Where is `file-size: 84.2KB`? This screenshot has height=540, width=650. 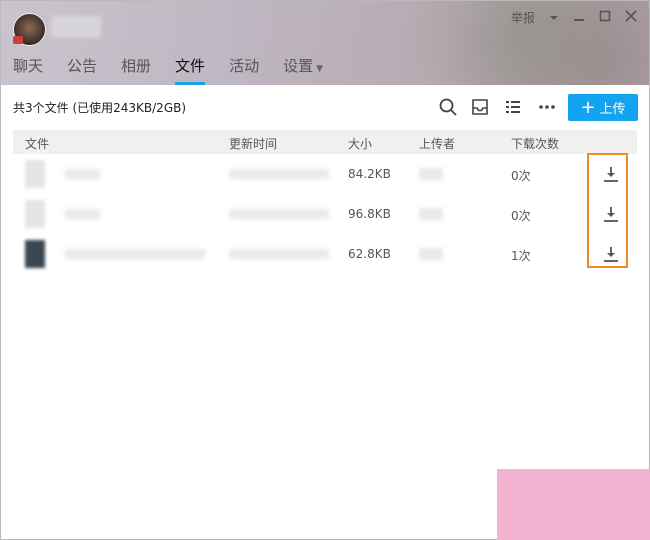 file-size: 84.2KB is located at coordinates (369, 174).